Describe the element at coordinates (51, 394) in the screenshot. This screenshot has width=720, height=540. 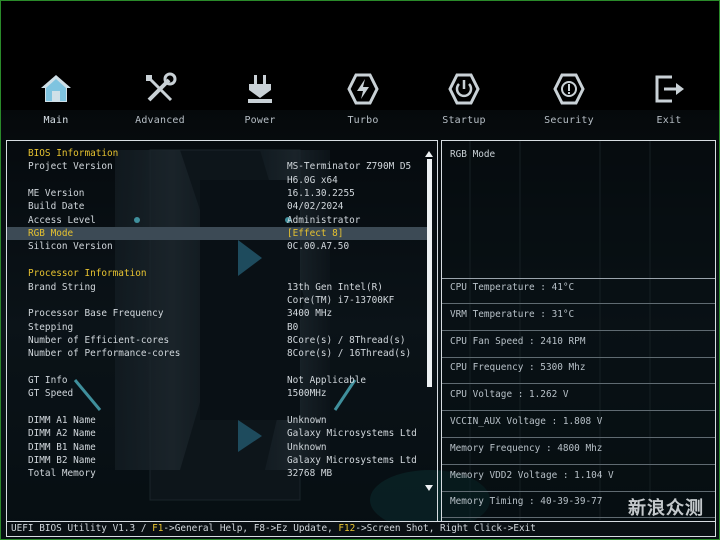
I see `row-label: GT Speed` at that location.